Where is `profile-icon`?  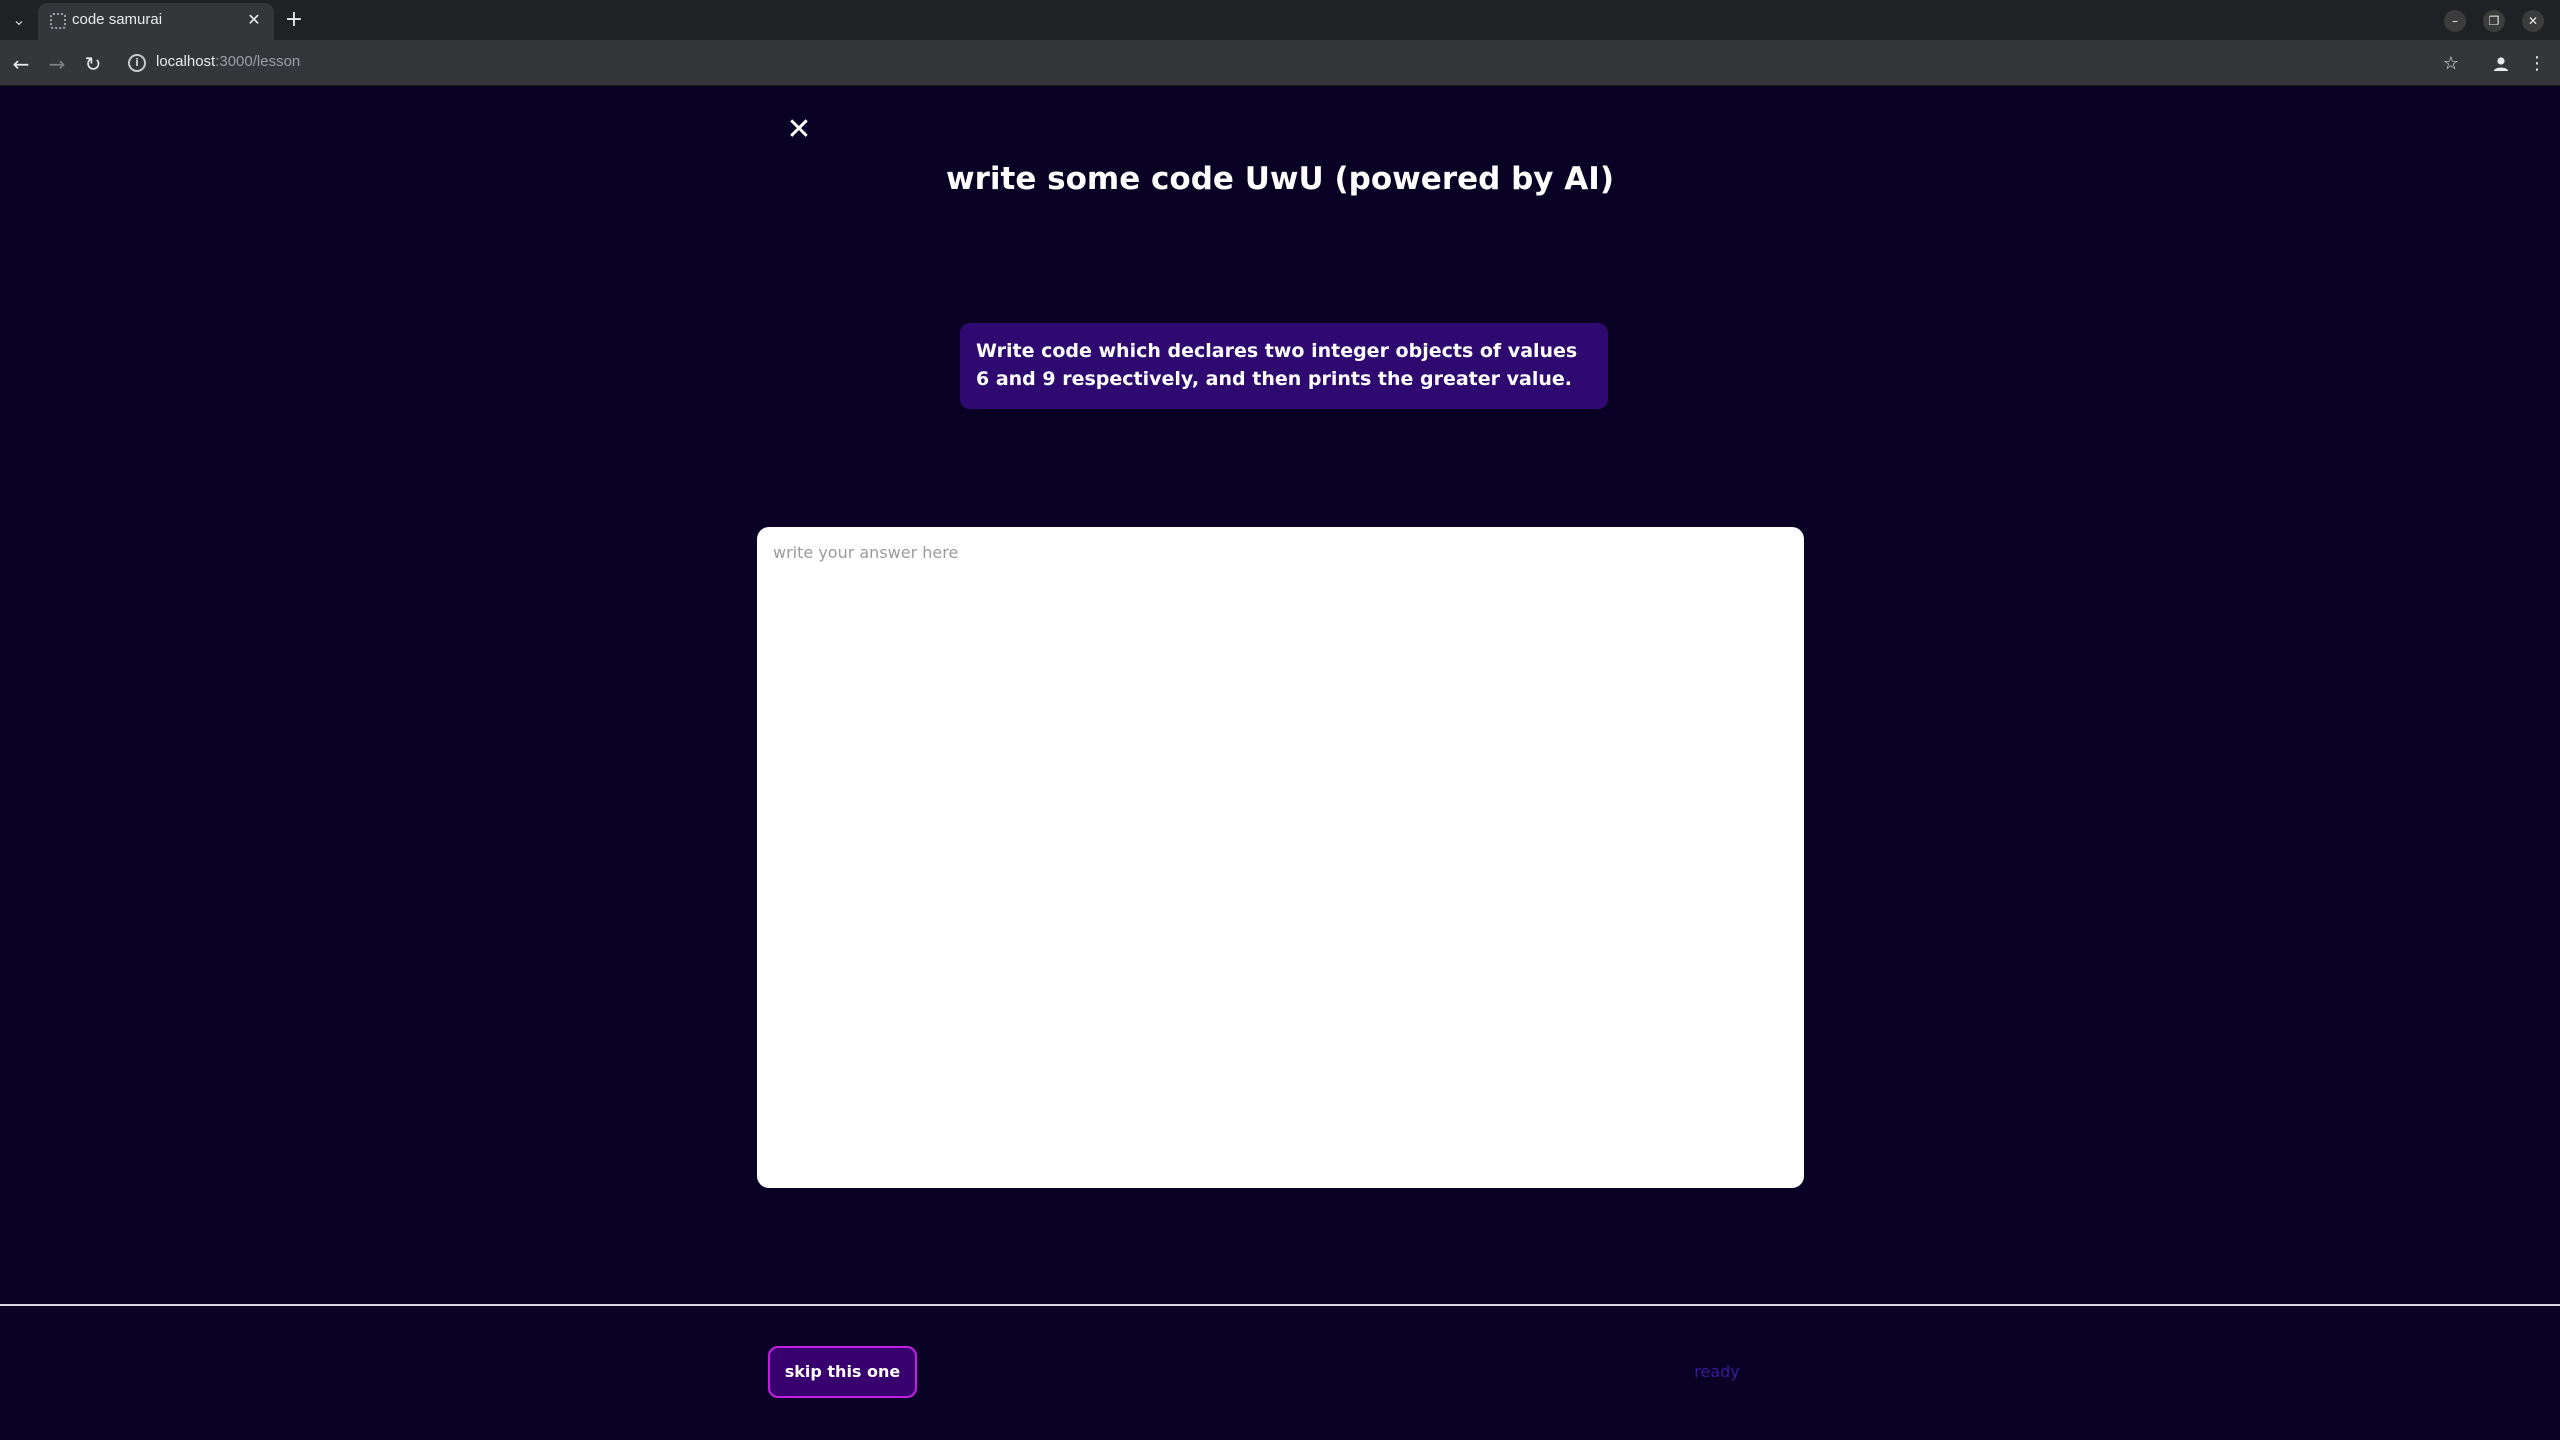
profile-icon is located at coordinates (2501, 64).